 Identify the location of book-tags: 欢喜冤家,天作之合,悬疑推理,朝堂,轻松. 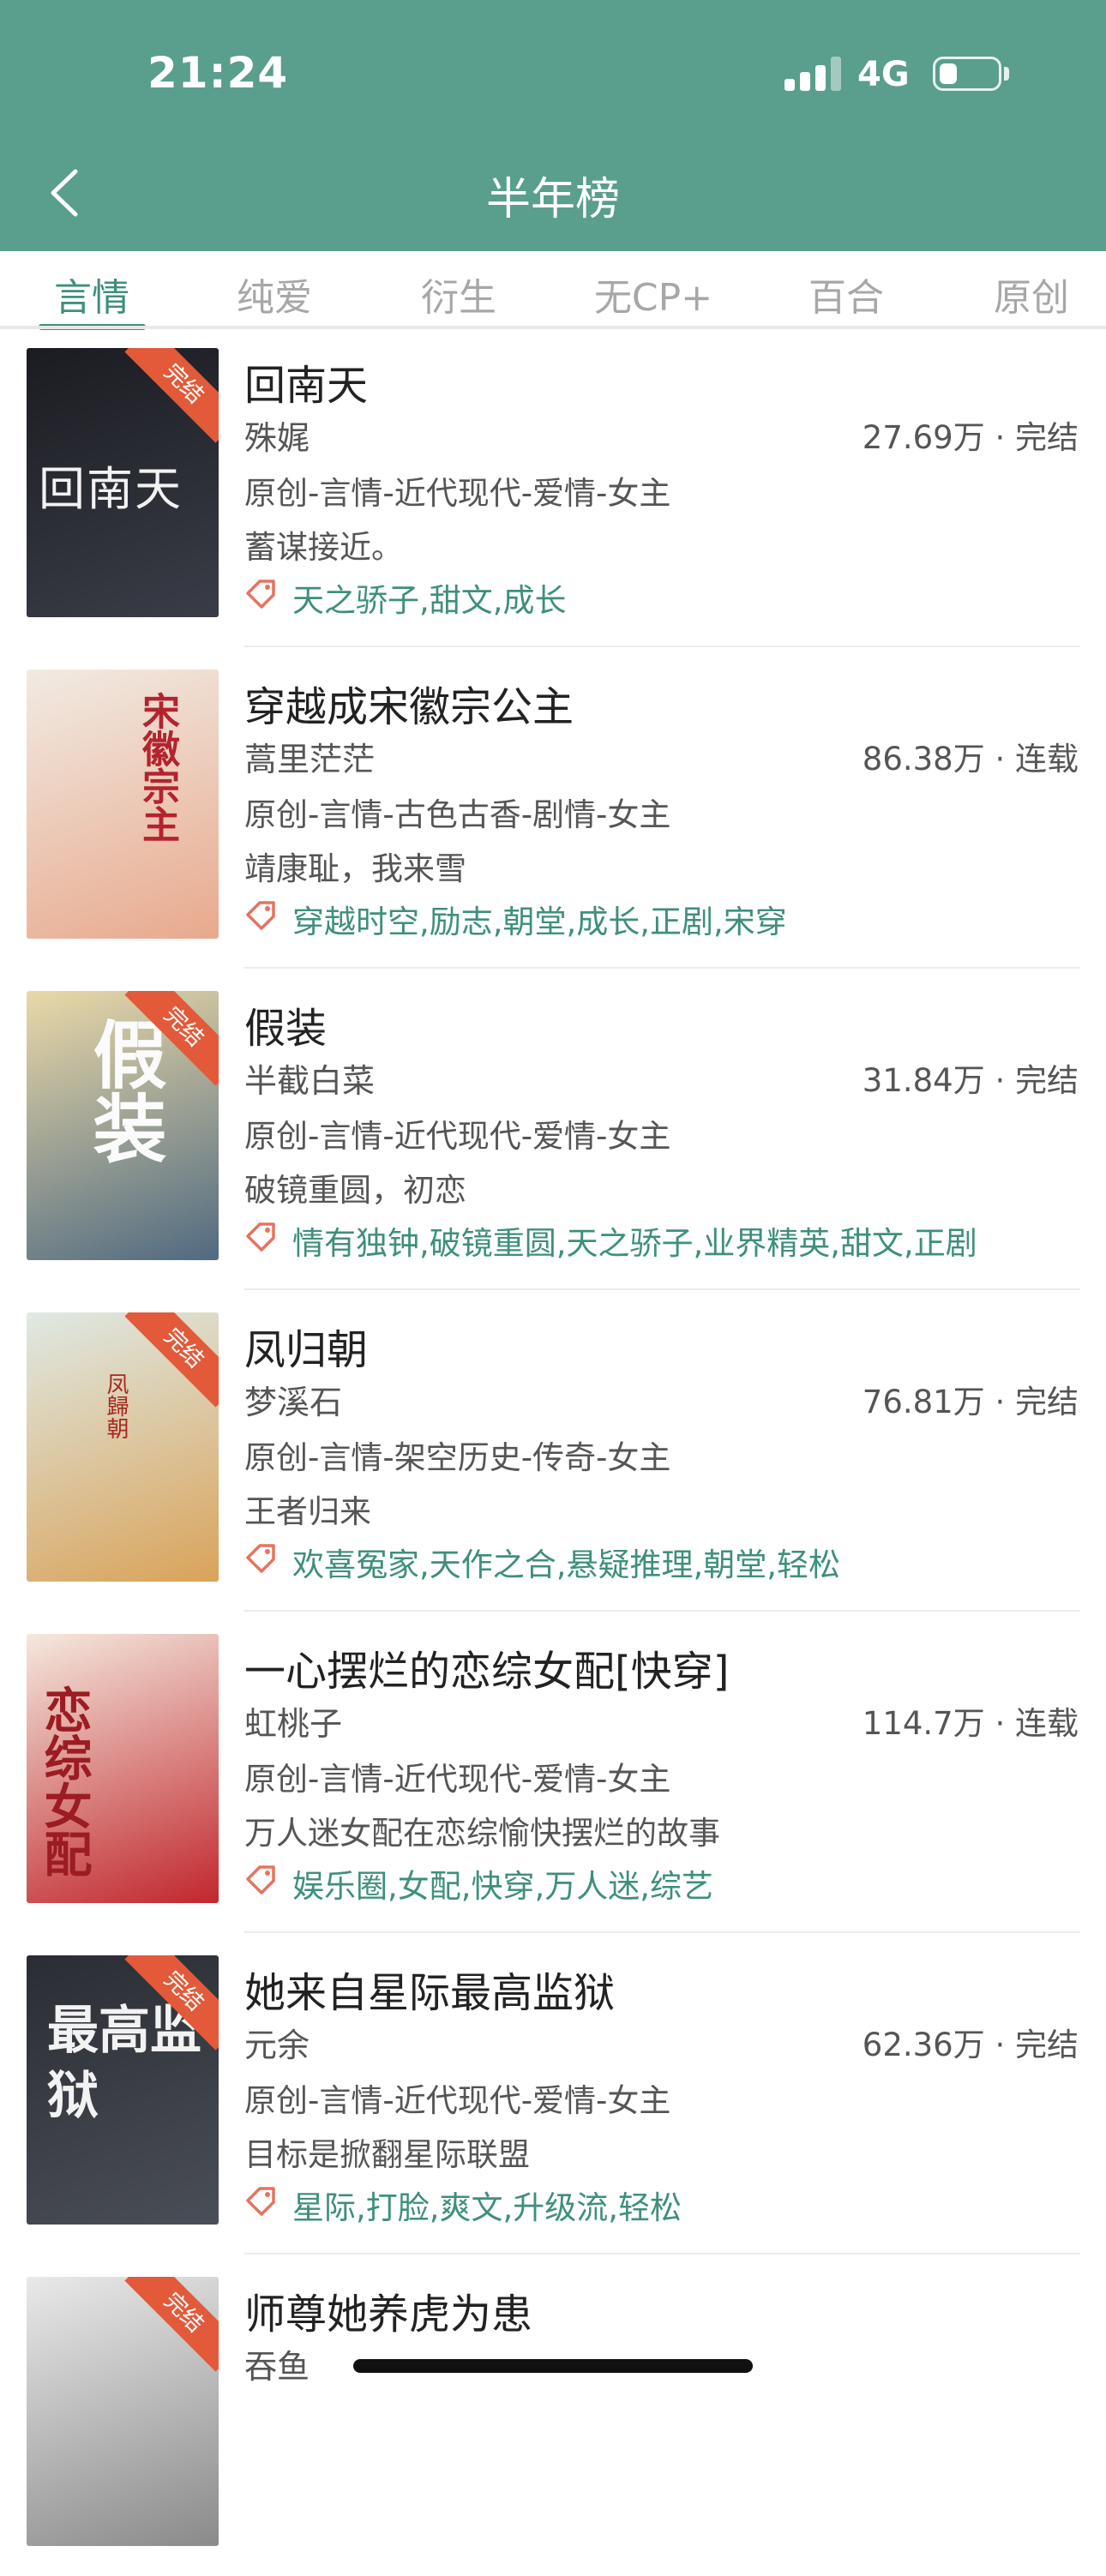
(566, 1562).